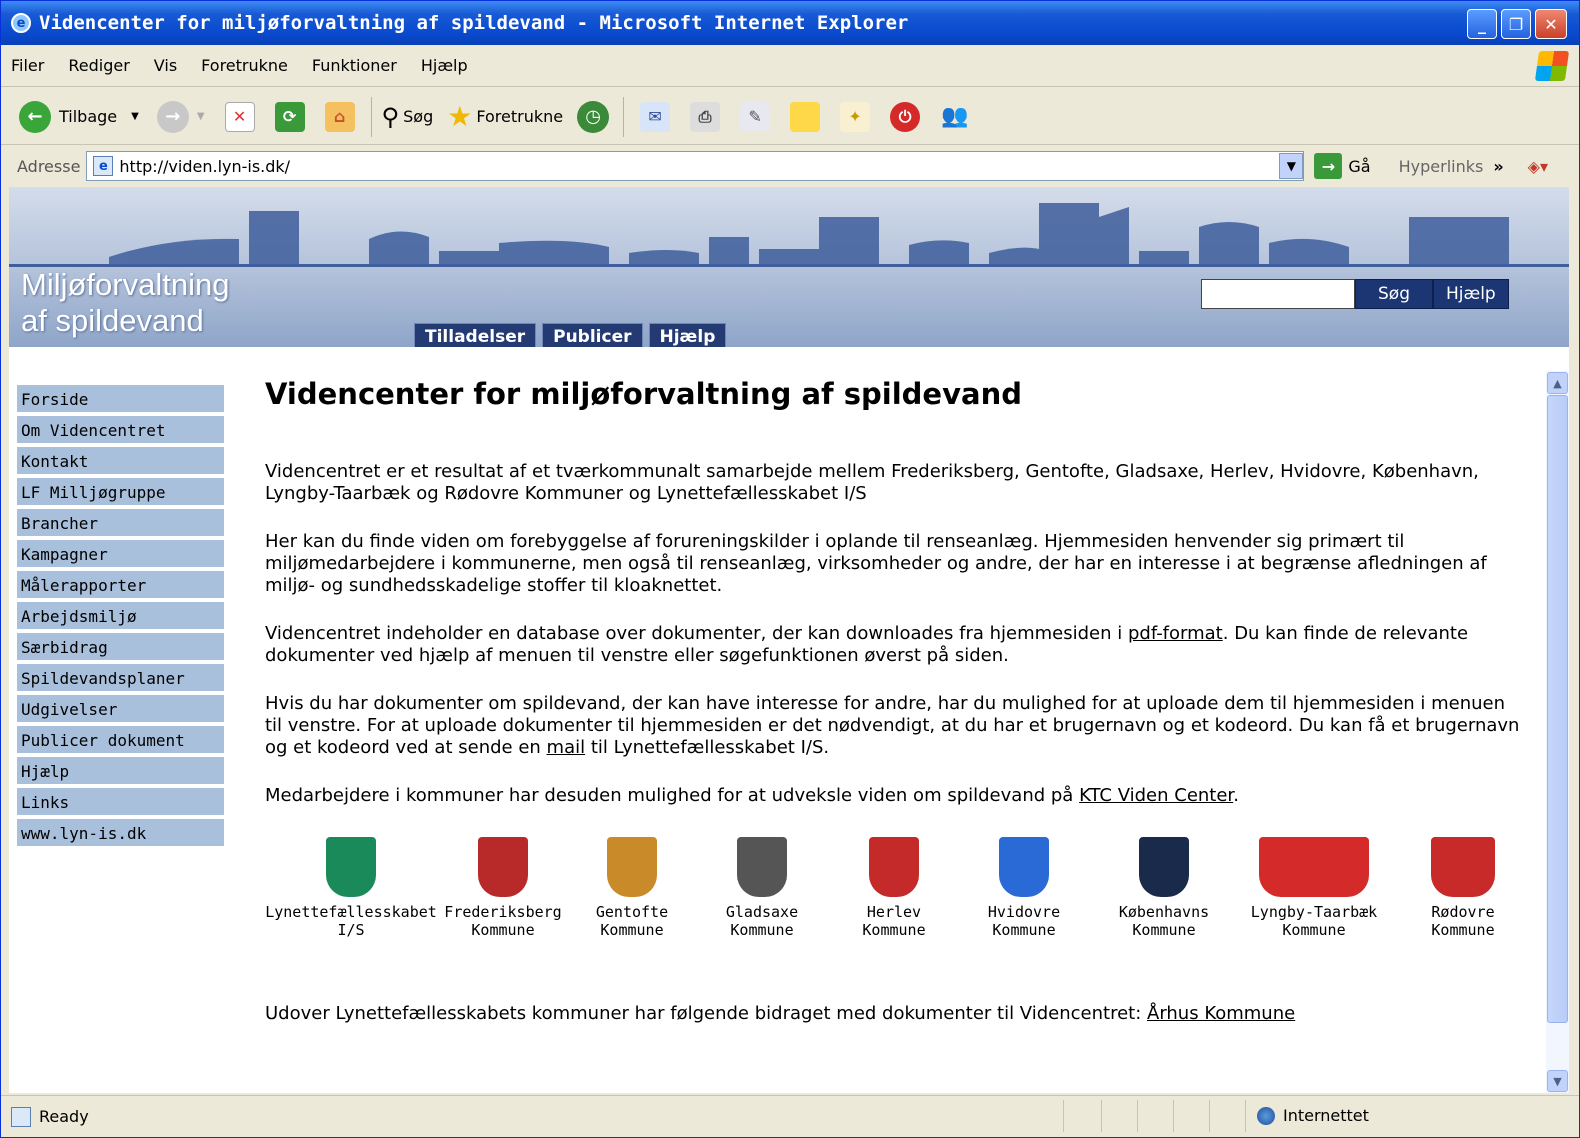  Describe the element at coordinates (120, 710) in the screenshot. I see `sidebar-item-udgivelser: Udgivelser` at that location.